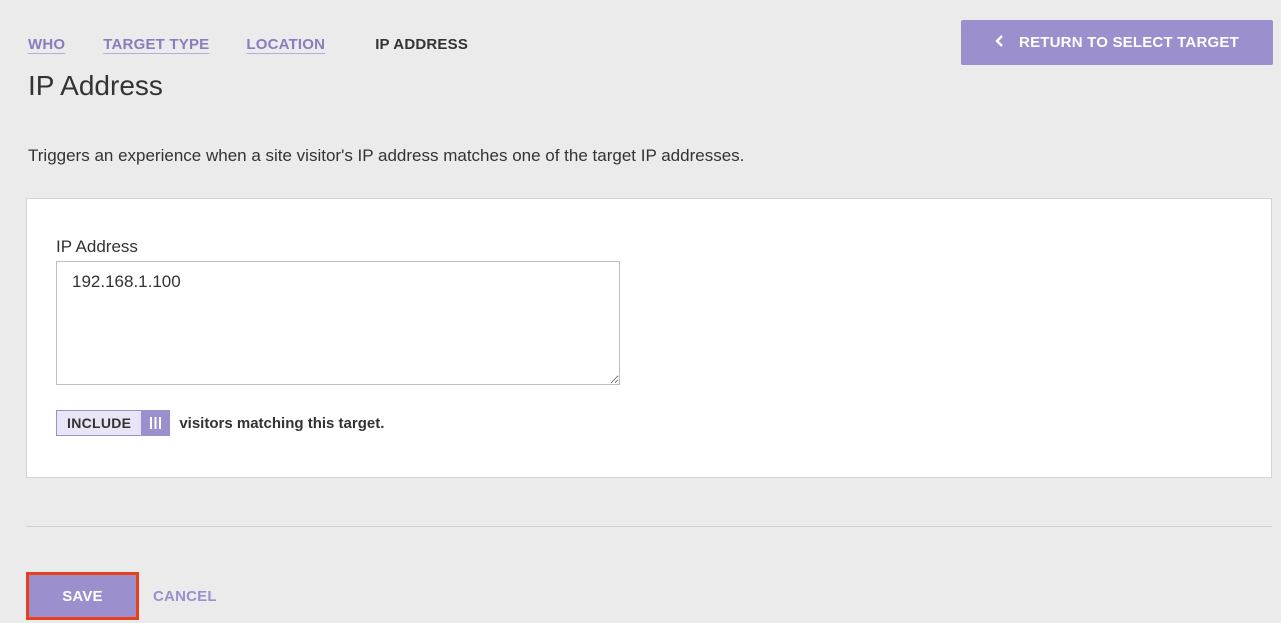 This screenshot has width=1281, height=623. I want to click on toggle-suffix-text: visitors matching this target., so click(282, 423).